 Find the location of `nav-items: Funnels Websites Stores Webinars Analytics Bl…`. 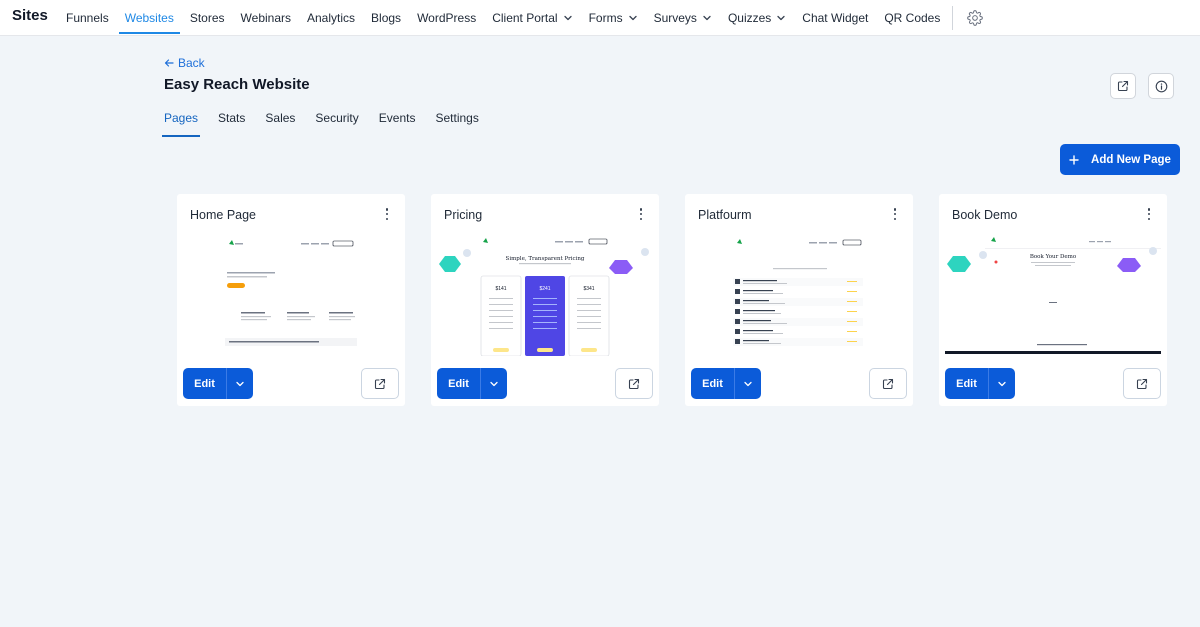

nav-items: Funnels Websites Stores Webinars Analytics Bl… is located at coordinates (523, 18).